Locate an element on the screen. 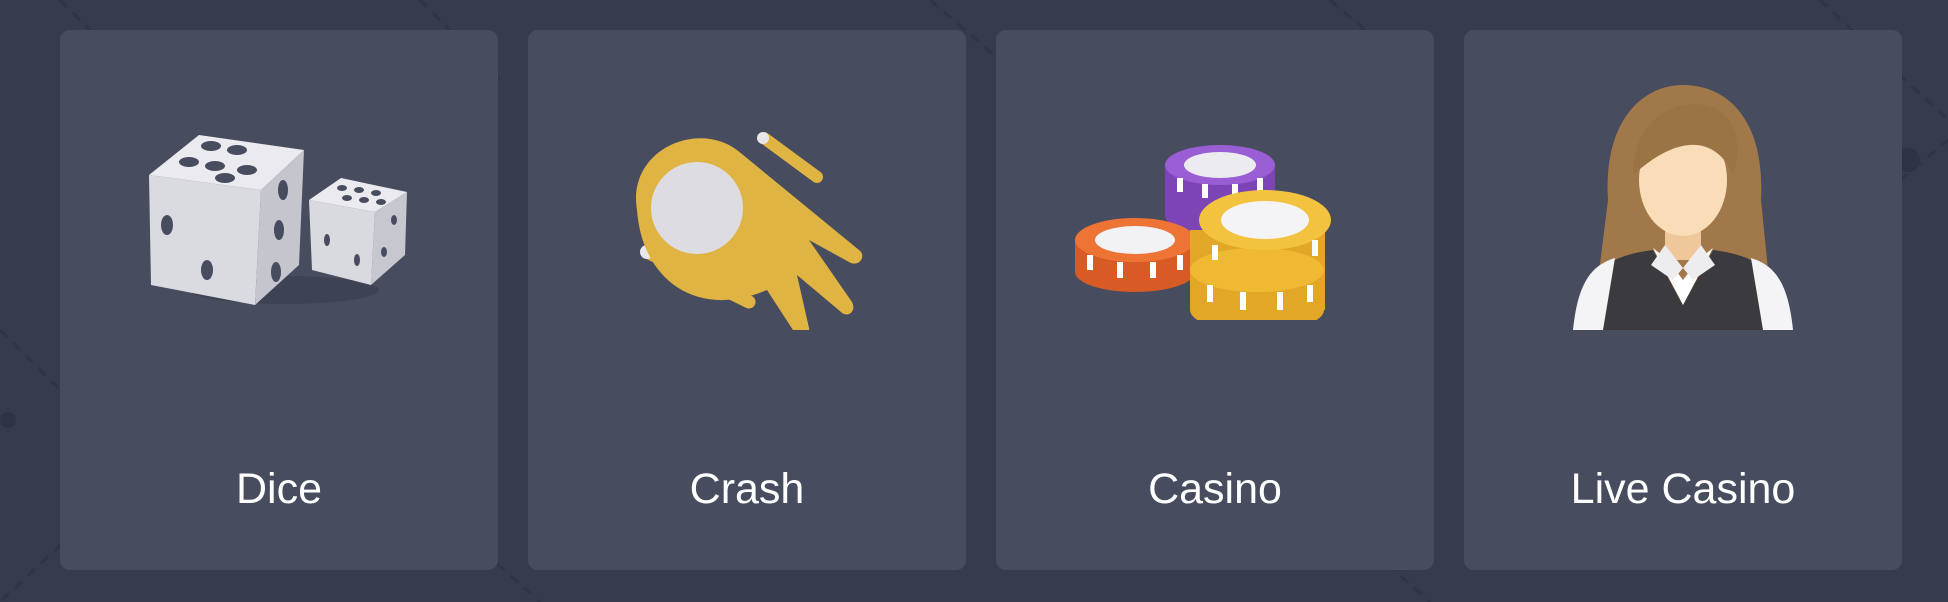 The height and width of the screenshot is (602, 1948). card-art-casino is located at coordinates (1215, 230).